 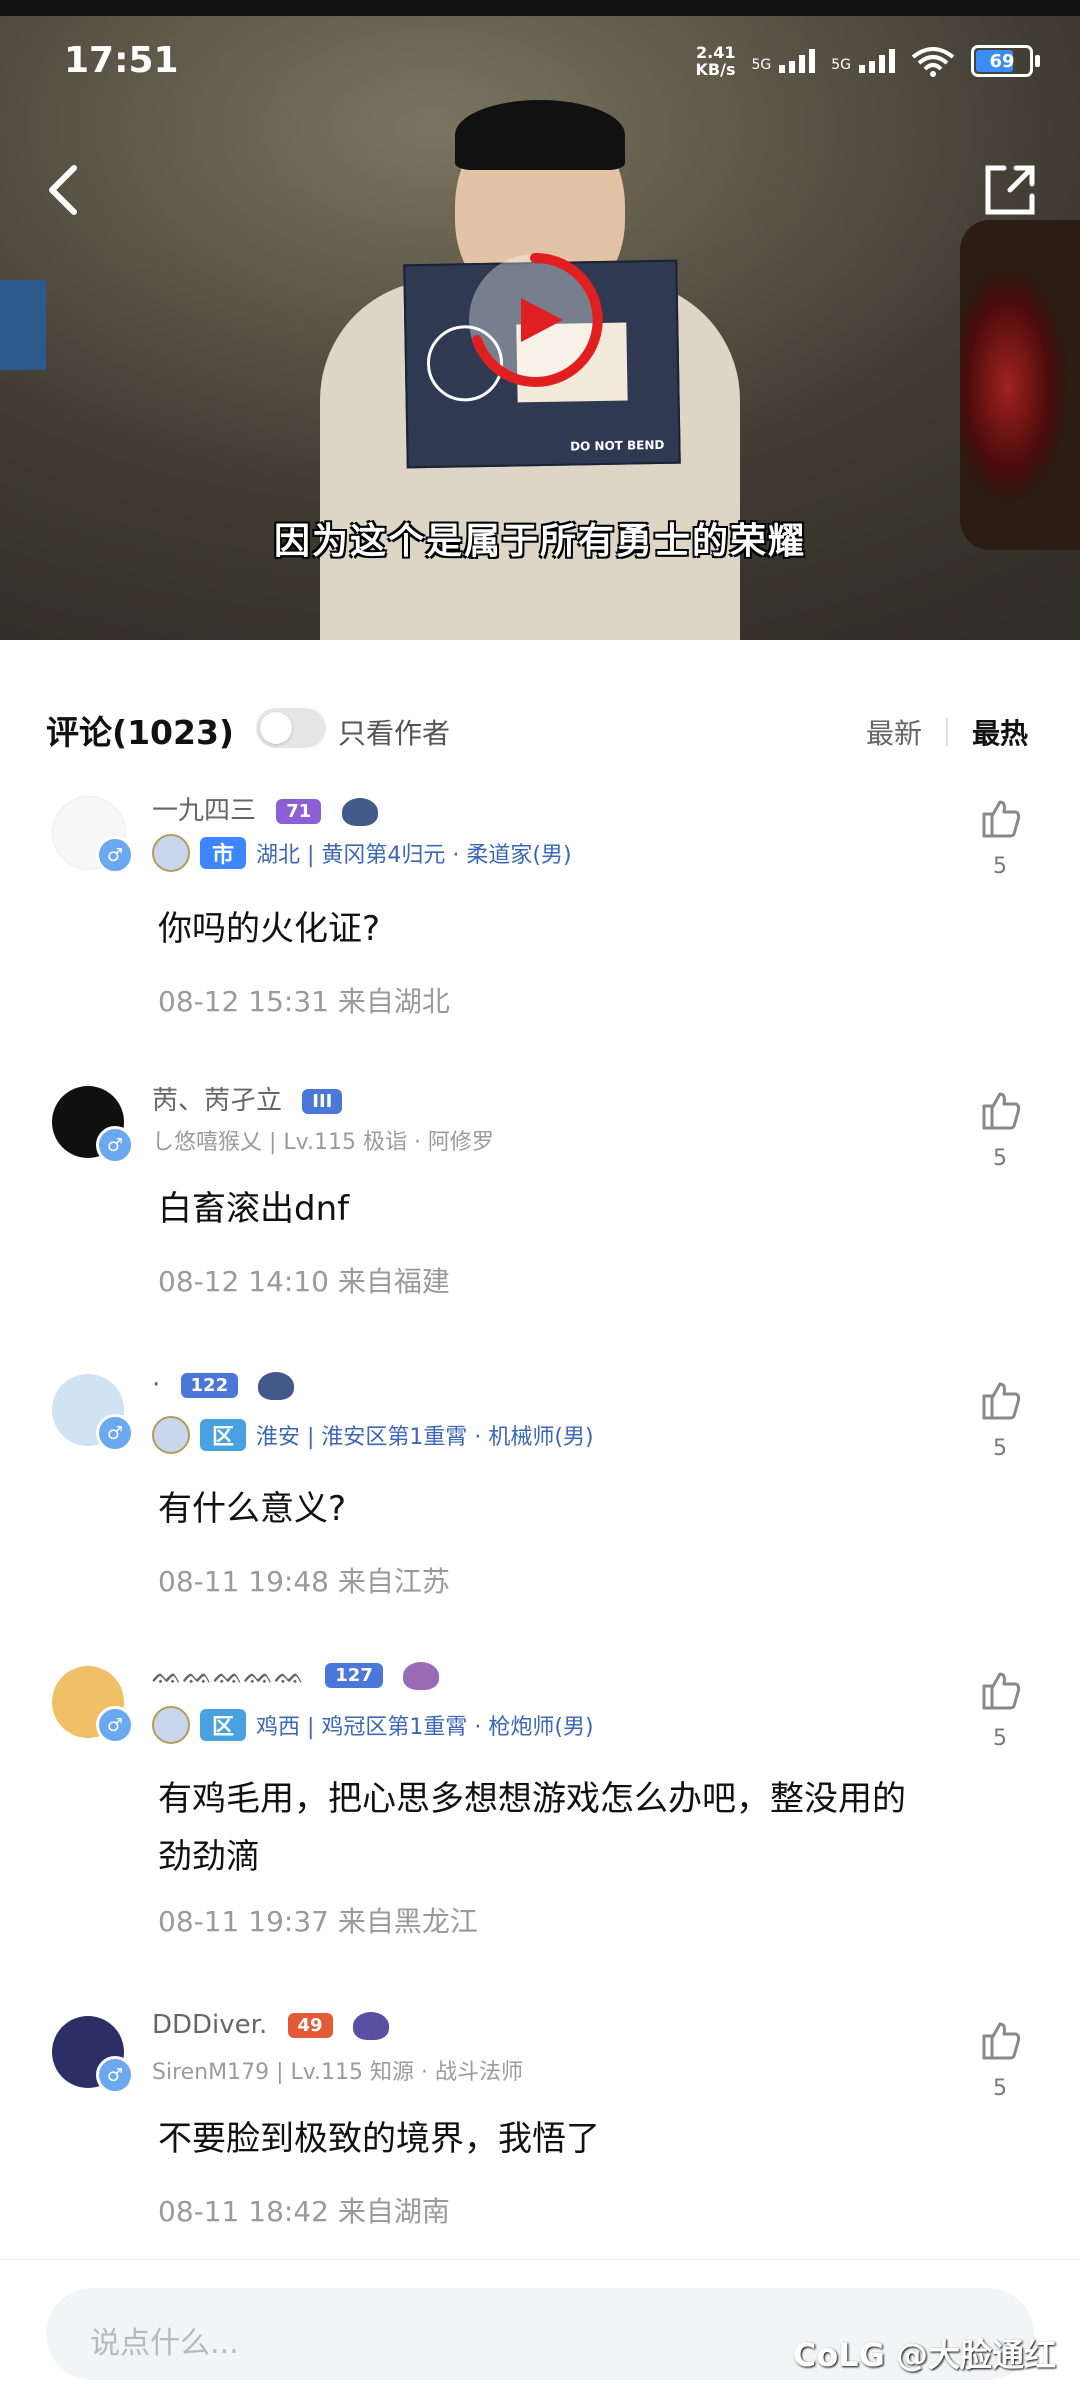 I want to click on comment-user: 一九四三 71, so click(x=265, y=808).